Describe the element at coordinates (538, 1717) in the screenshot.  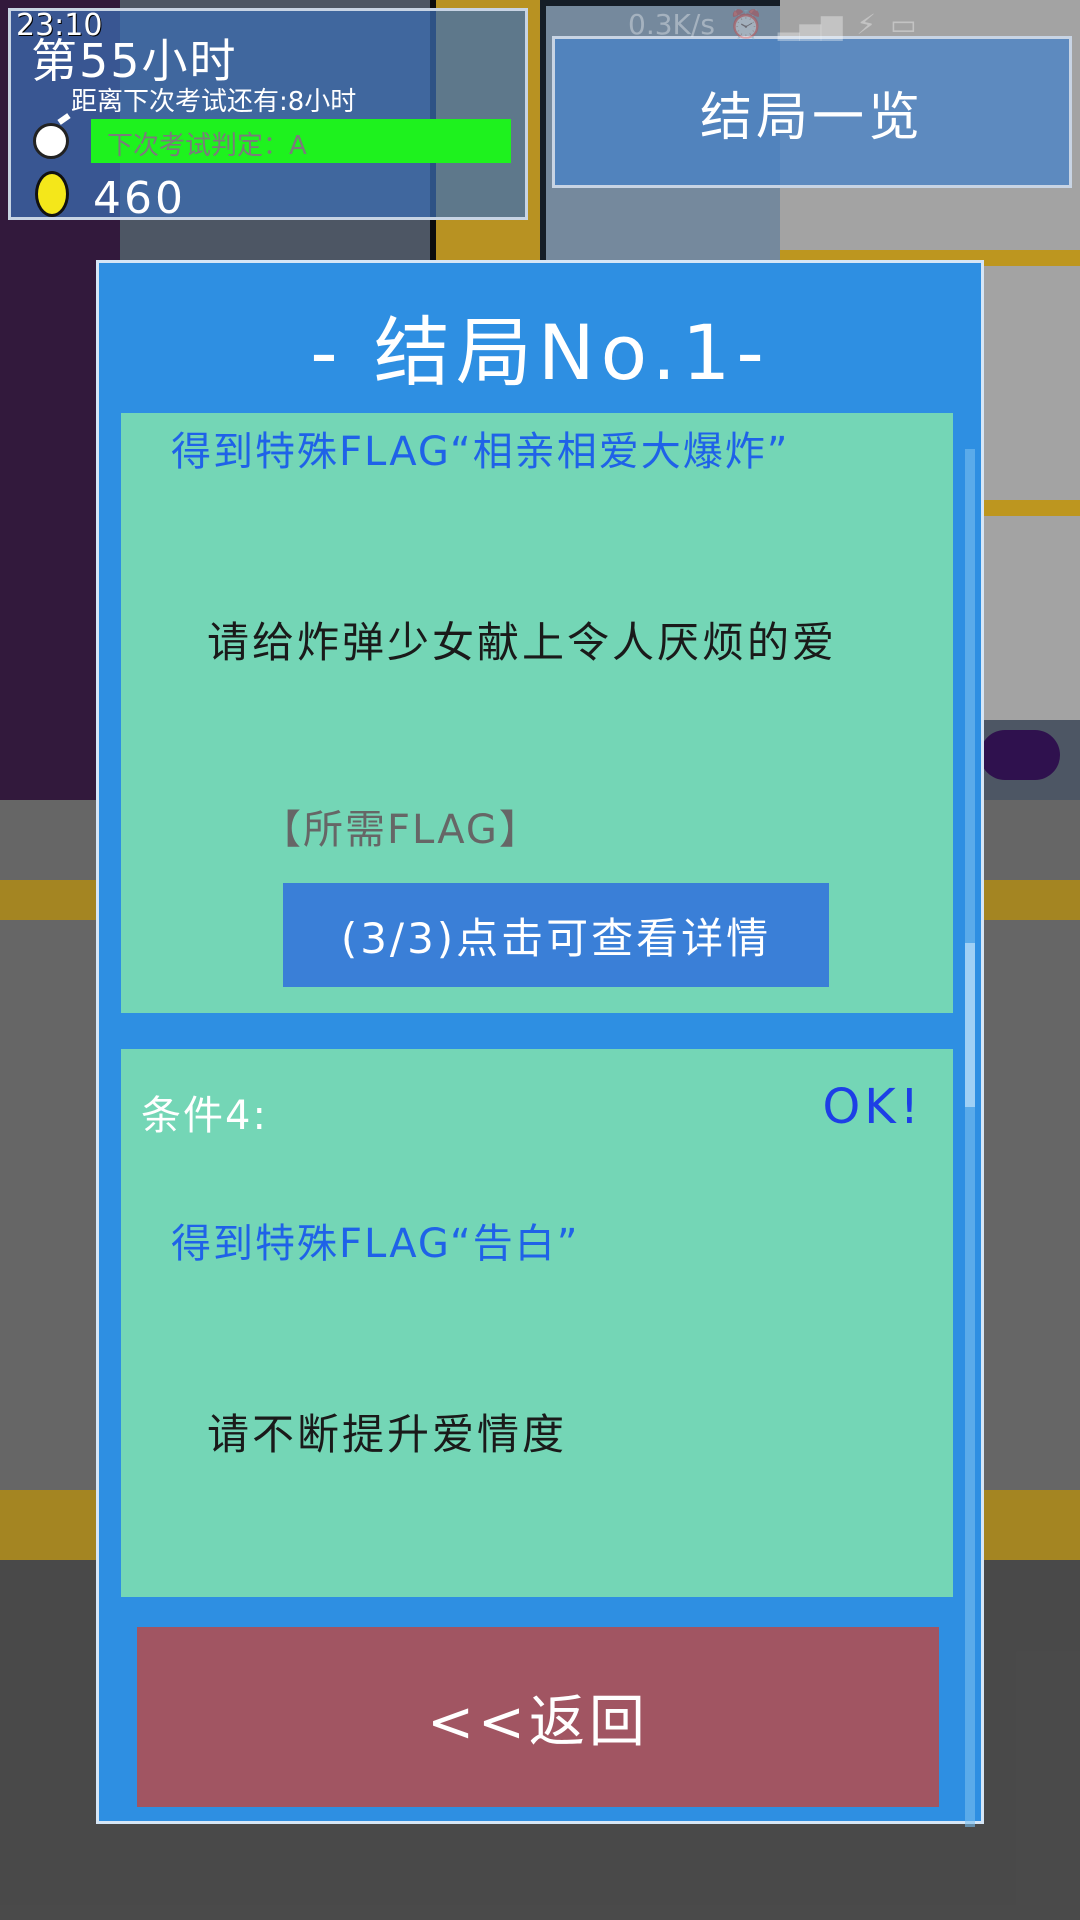
I see `back-button: <<返回` at that location.